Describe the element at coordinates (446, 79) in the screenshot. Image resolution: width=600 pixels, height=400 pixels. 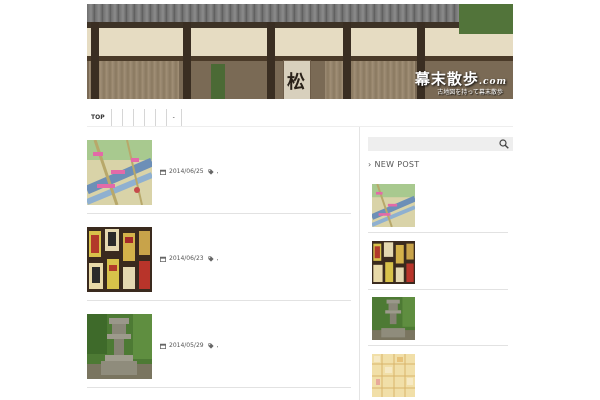
I see `site-title-text: 幕末散歩` at that location.